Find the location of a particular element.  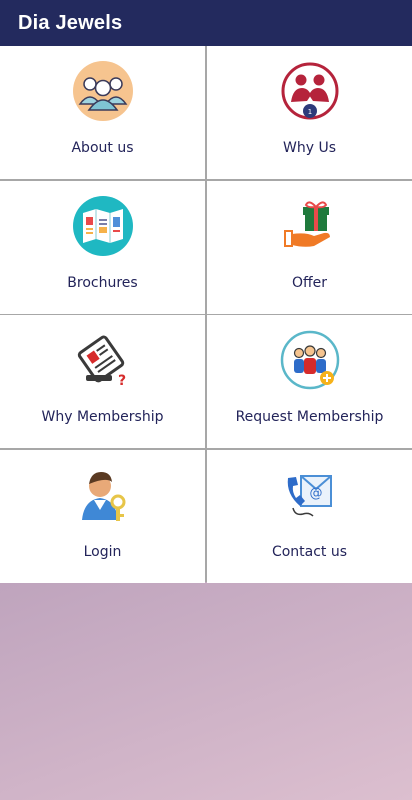

tile-brochures: Brochures is located at coordinates (102, 247).